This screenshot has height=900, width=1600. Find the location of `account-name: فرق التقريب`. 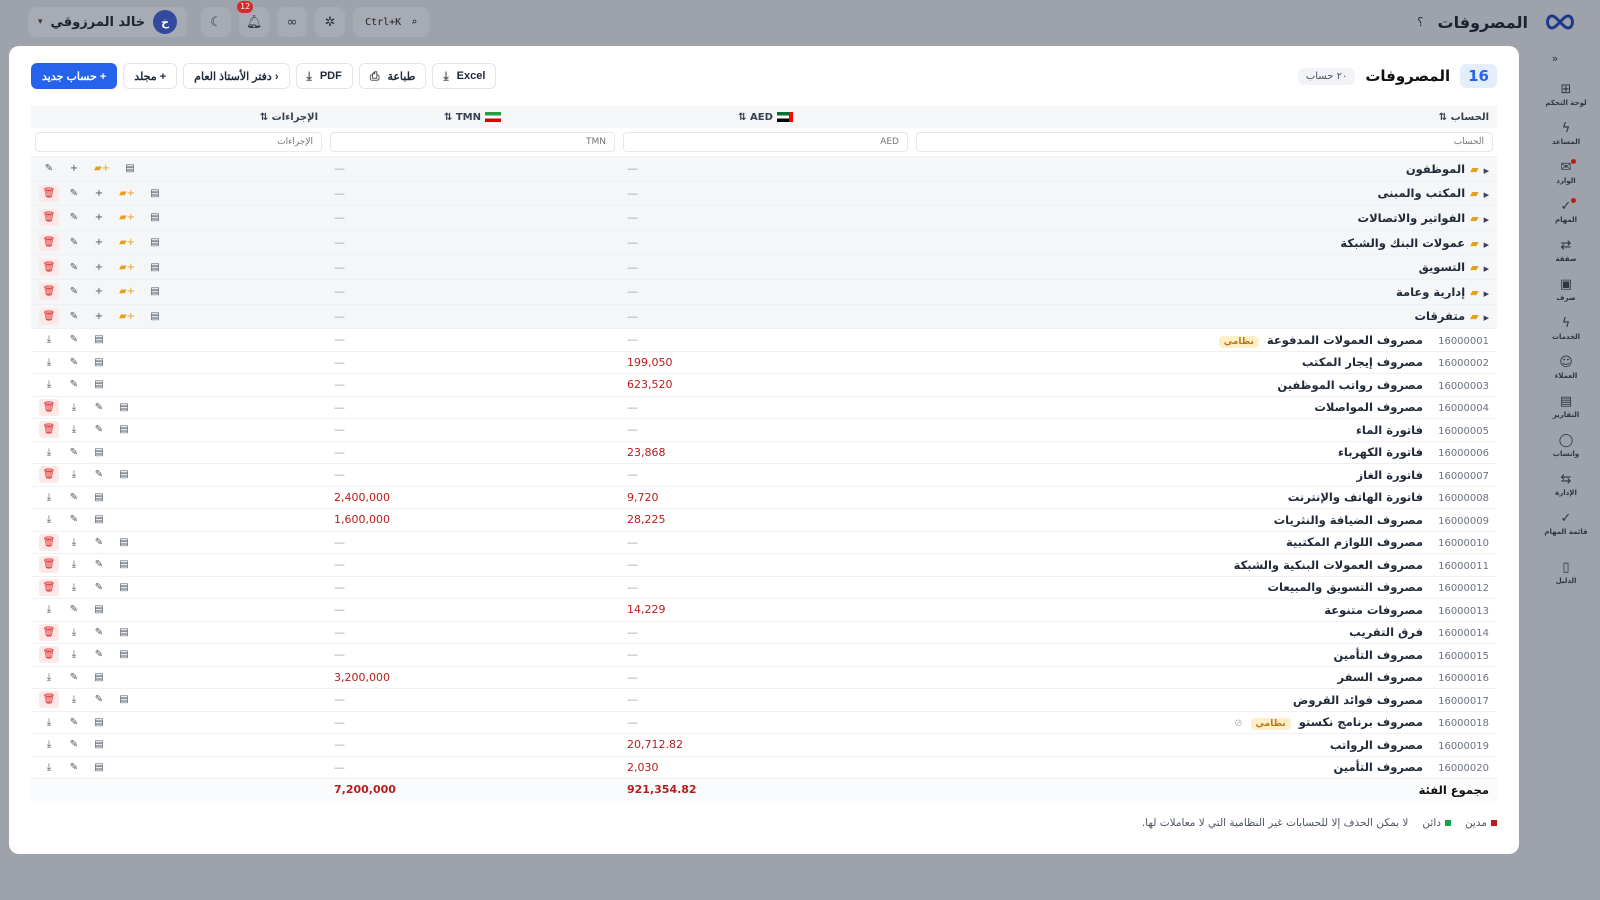

account-name: فرق التقريب is located at coordinates (1386, 632).